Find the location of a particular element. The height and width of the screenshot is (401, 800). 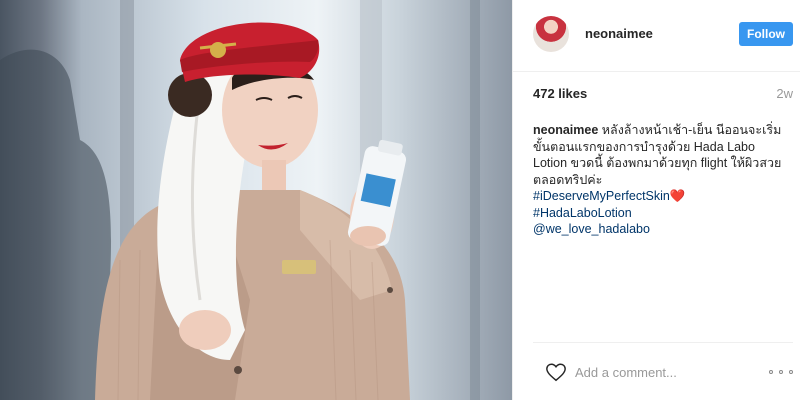

hashtag-link: #iDeserveMyPerfectSkin❤️ is located at coordinates (661, 196).